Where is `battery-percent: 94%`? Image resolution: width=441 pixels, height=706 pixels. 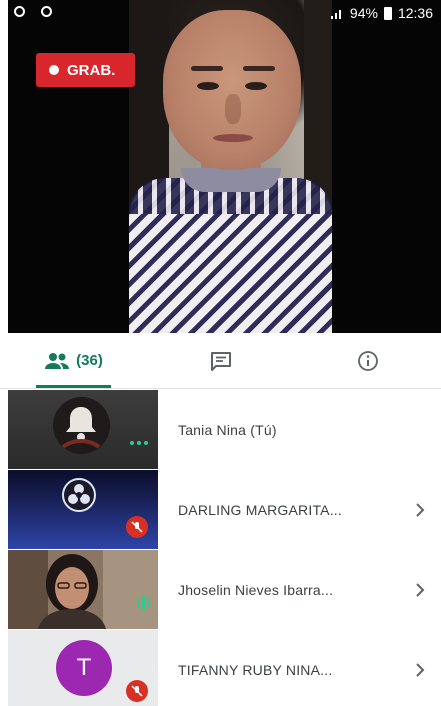
battery-percent: 94% is located at coordinates (363, 13).